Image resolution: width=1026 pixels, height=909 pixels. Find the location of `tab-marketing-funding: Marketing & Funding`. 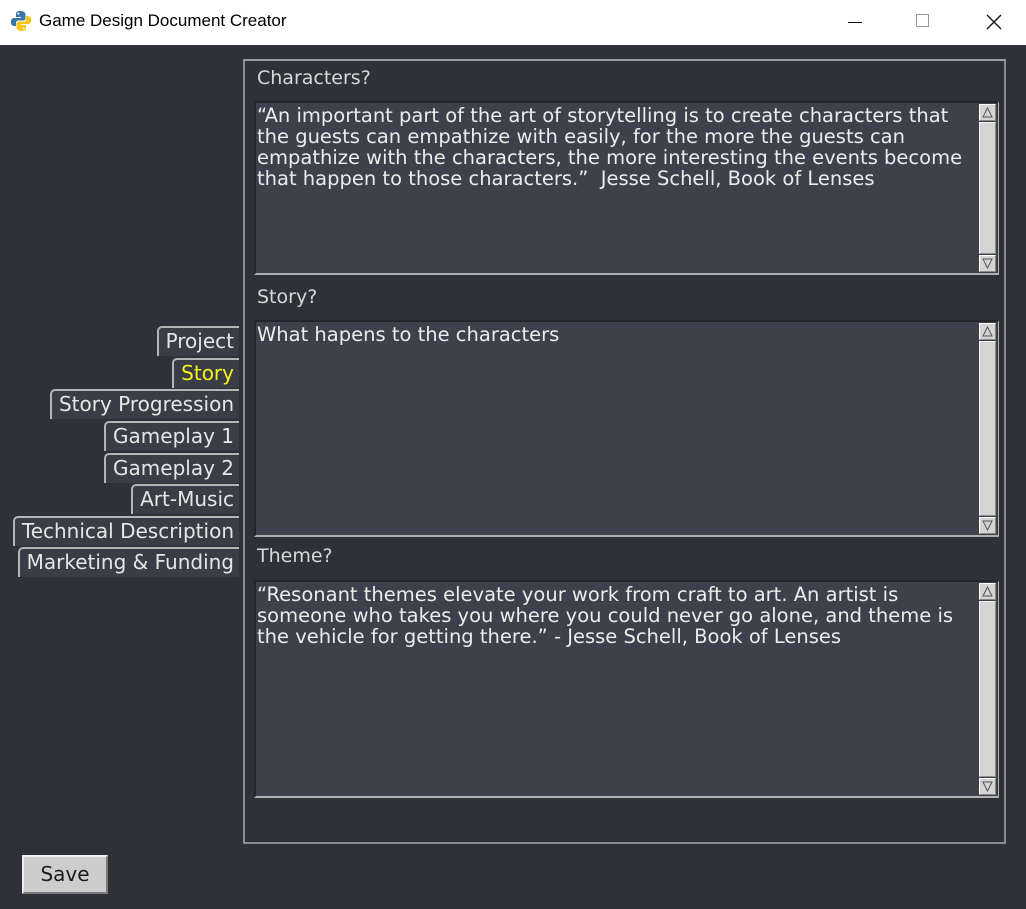

tab-marketing-funding: Marketing & Funding is located at coordinates (128, 562).